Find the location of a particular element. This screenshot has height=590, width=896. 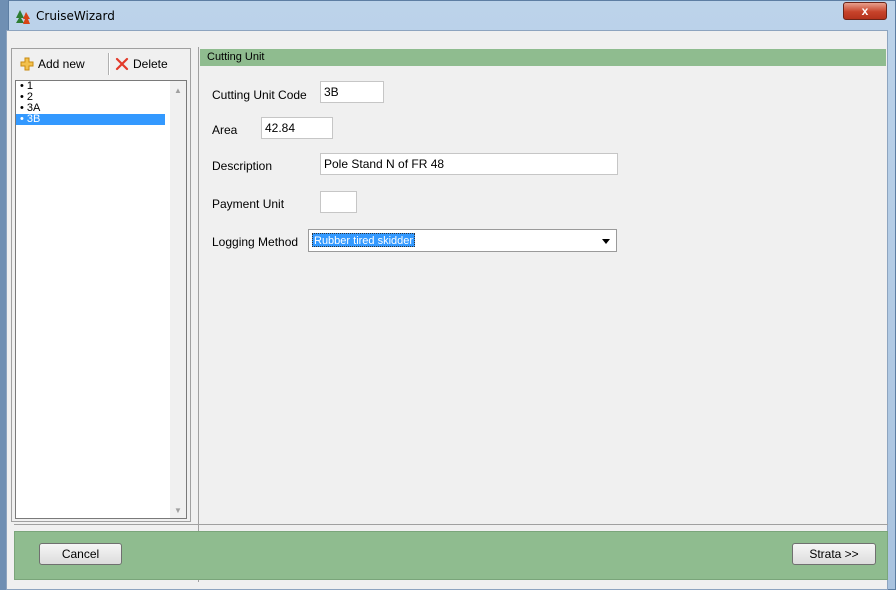

delete-label: Delete is located at coordinates (150, 64).